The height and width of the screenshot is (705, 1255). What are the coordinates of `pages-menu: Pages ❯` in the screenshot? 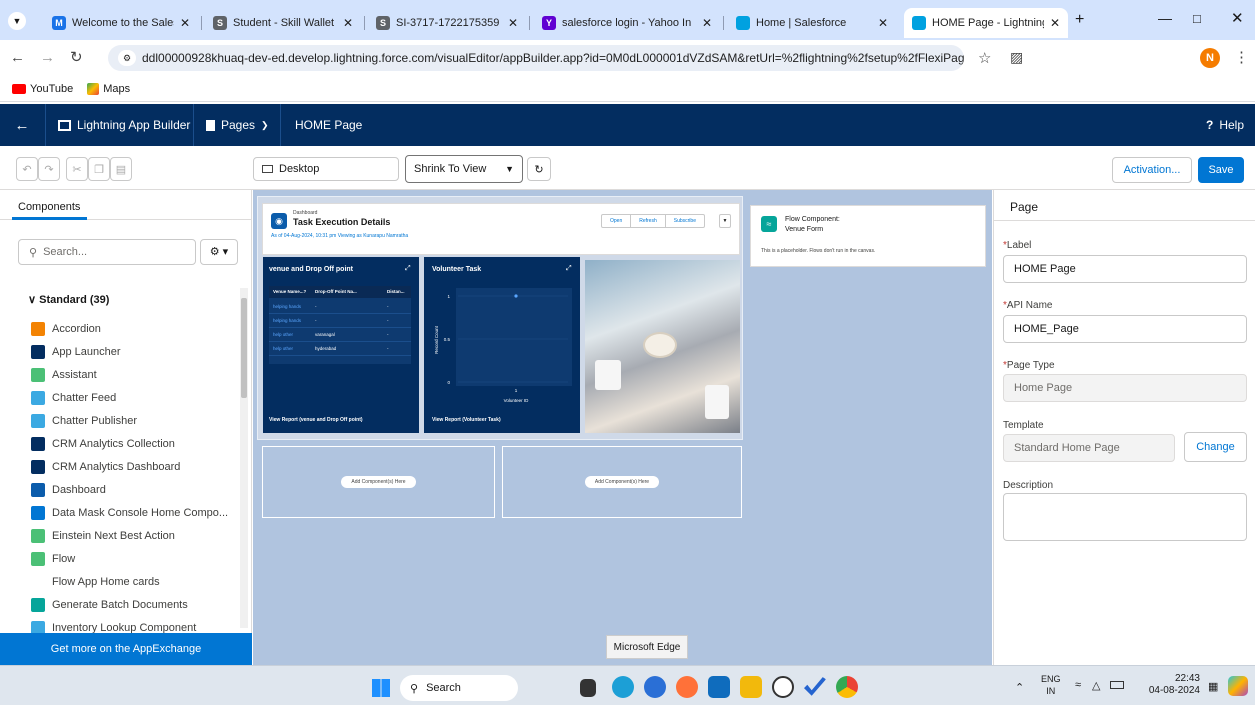 It's located at (237, 125).